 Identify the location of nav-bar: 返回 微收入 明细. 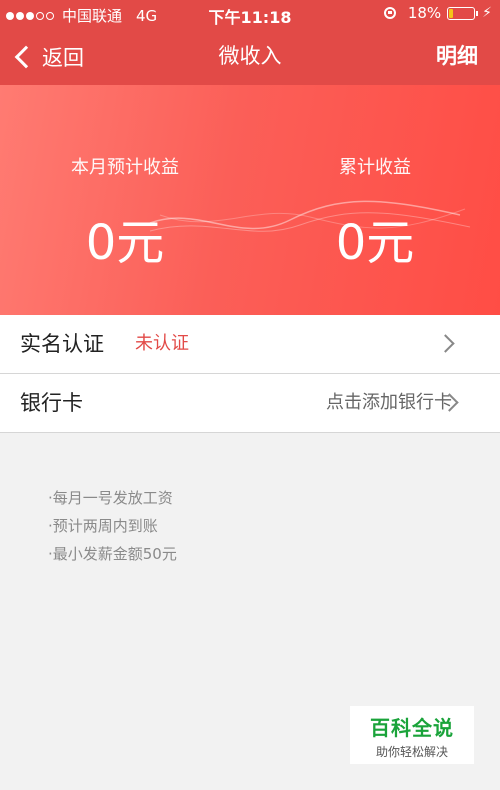
(250, 56).